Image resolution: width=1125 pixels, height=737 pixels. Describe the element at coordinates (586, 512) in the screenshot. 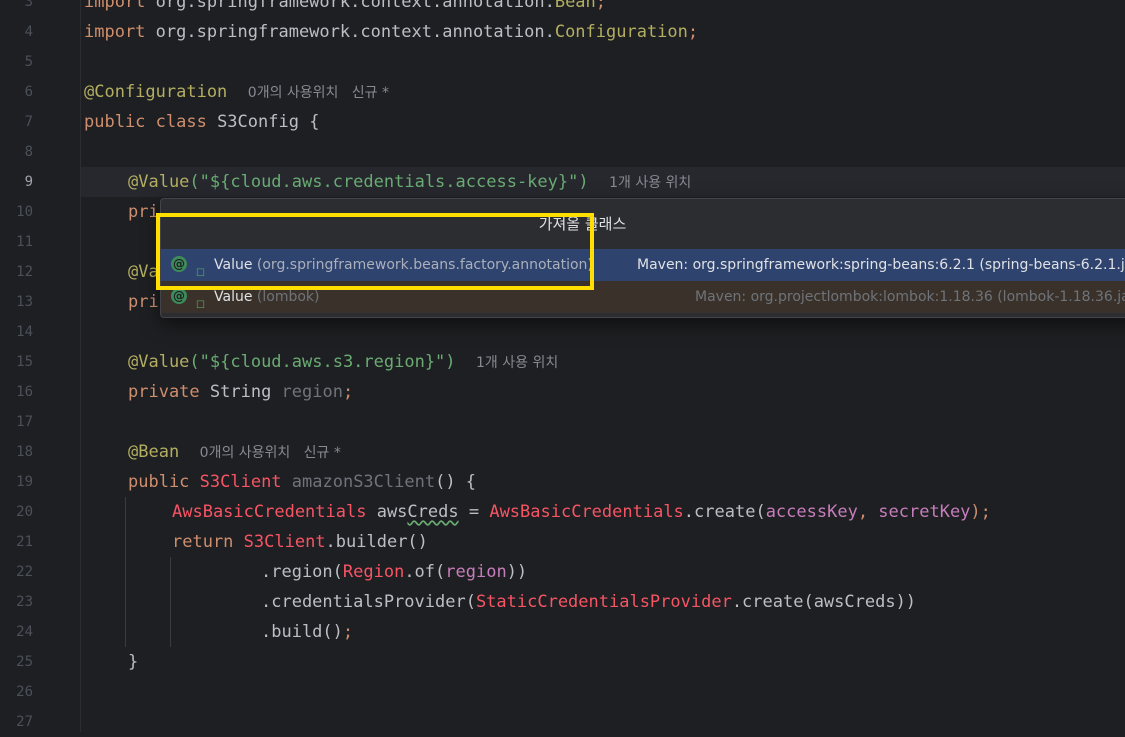

I see `type-name: AwsBasicCredentials` at that location.